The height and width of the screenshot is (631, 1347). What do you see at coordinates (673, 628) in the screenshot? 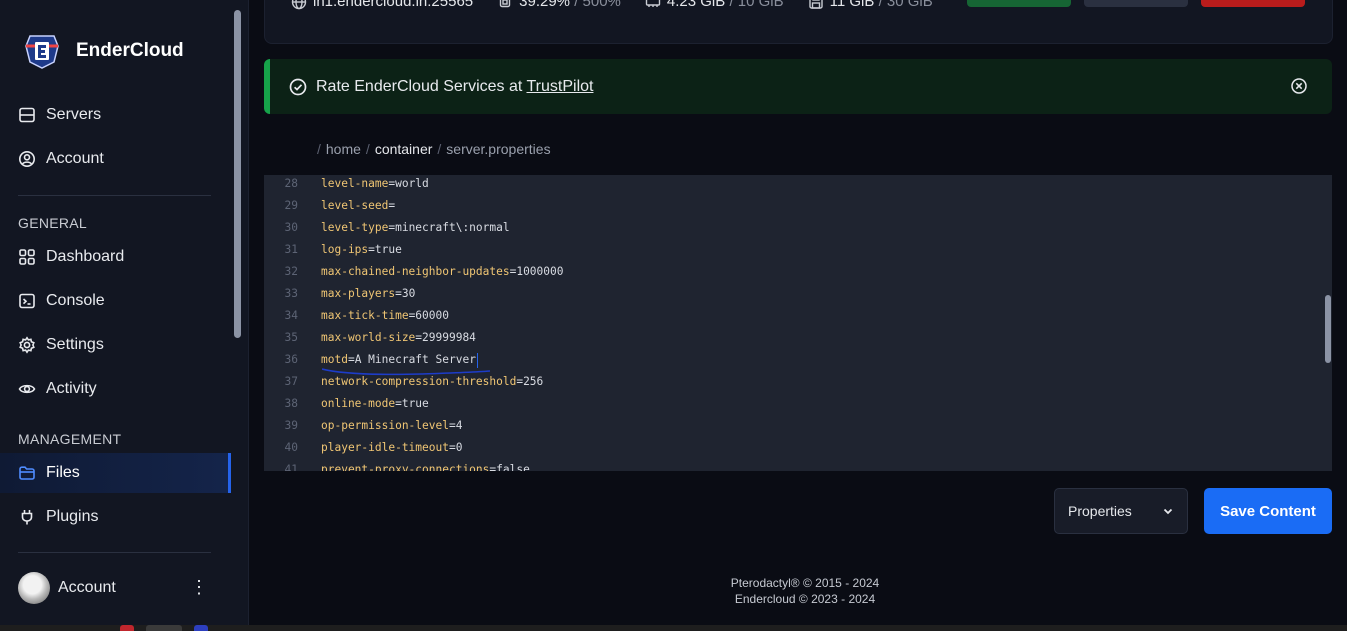
I see `os-taskbar` at bounding box center [673, 628].